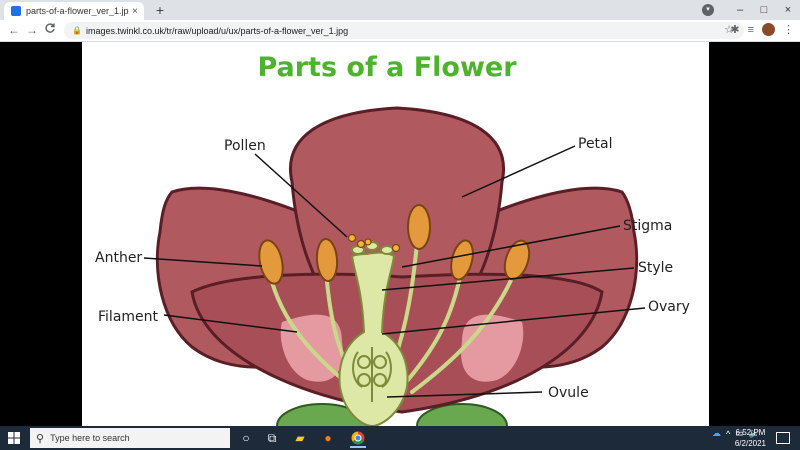  What do you see at coordinates (595, 144) in the screenshot?
I see `label-petal: Petal` at bounding box center [595, 144].